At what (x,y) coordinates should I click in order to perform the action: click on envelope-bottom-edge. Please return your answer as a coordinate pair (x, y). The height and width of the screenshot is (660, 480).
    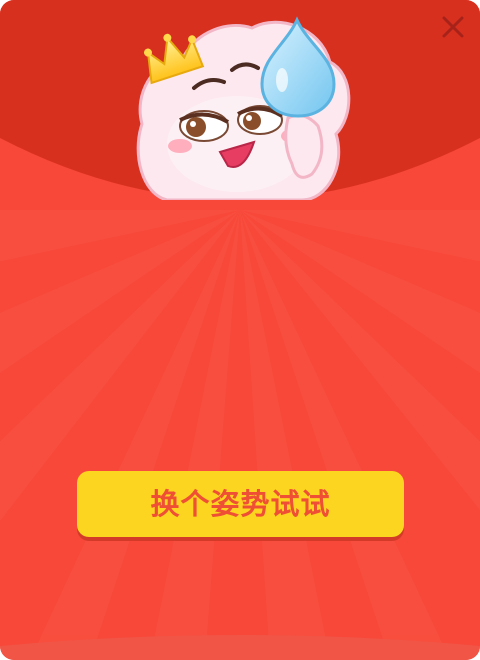
    Looking at the image, I should click on (240, 647).